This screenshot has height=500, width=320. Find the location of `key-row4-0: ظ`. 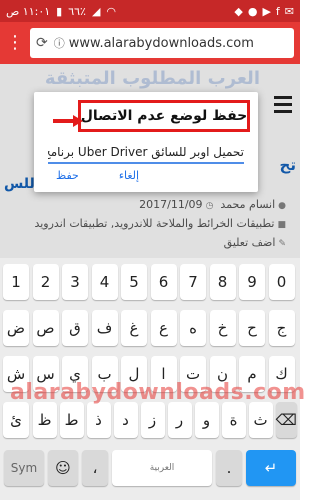

key-row4-0: ظ is located at coordinates (44, 420).